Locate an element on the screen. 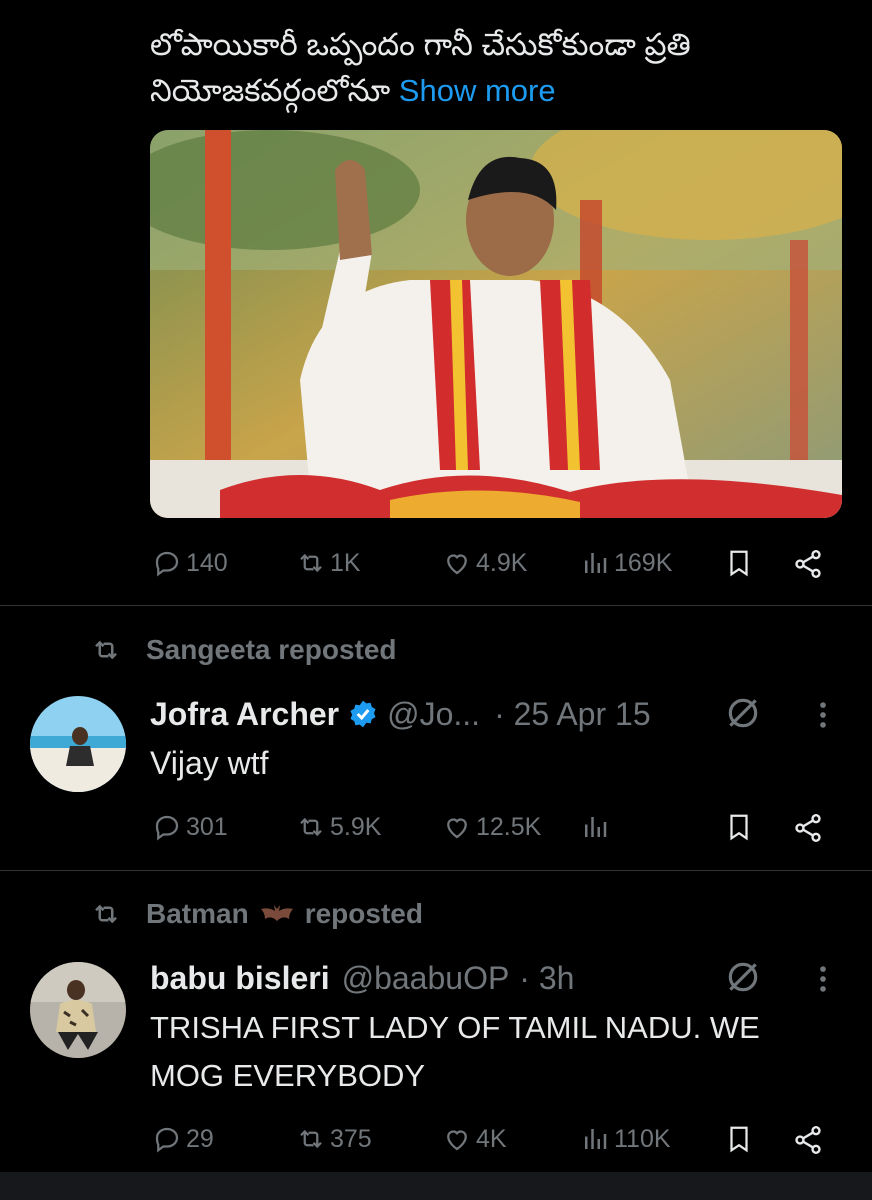 This screenshot has width=872, height=1200. views-button is located at coordinates (595, 827).